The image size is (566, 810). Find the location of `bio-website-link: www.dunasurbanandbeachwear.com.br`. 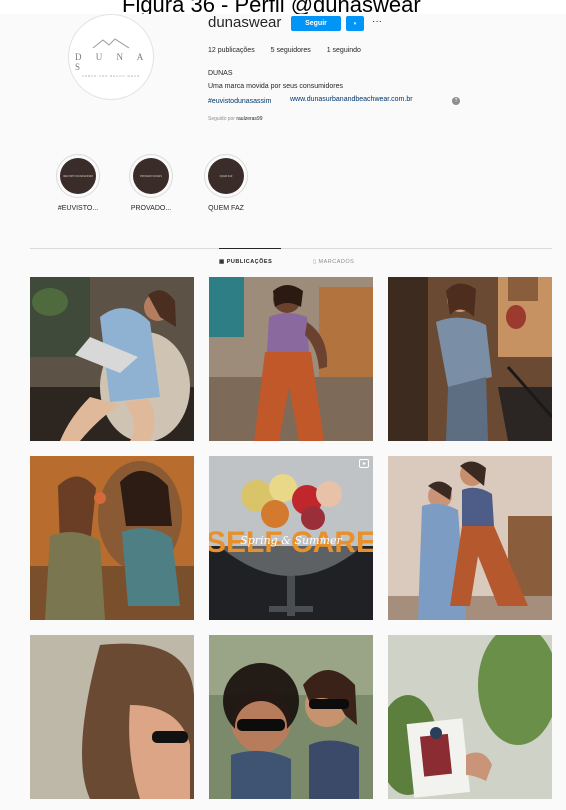

bio-website-link: www.dunasurbanandbeachwear.com.br is located at coordinates (351, 99).